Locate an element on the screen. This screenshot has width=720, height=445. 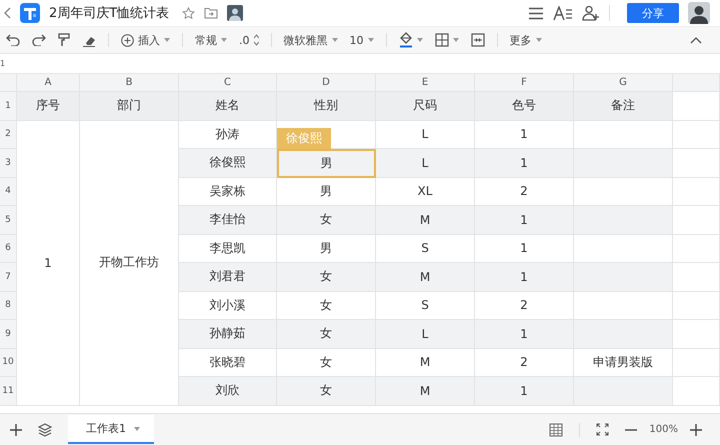
table-cell: 申请男装版 is located at coordinates (623, 362).